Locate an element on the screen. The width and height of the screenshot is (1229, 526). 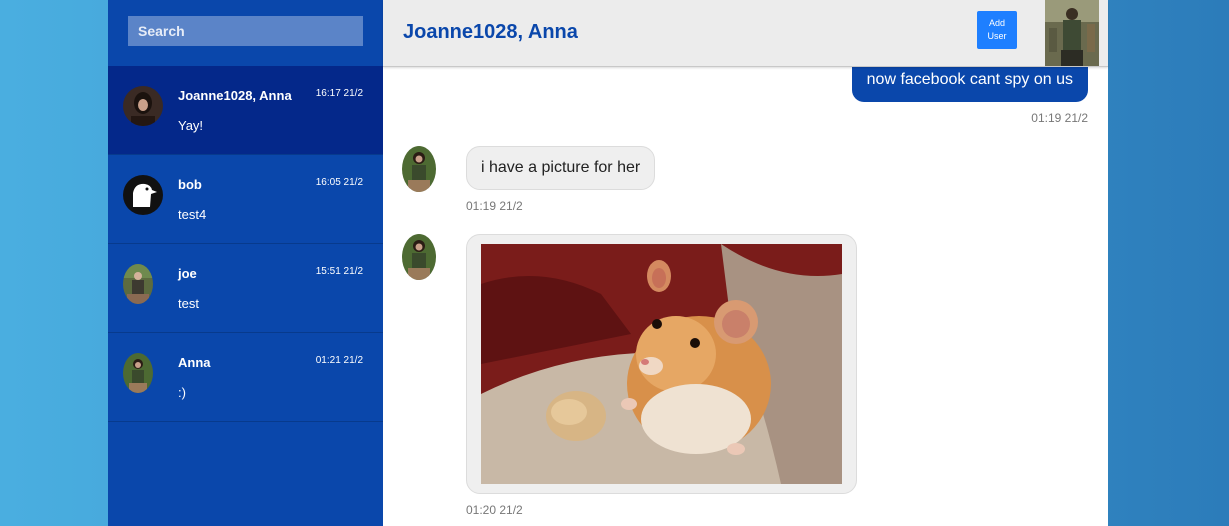
add-user-label-line2: User is located at coordinates (997, 36).